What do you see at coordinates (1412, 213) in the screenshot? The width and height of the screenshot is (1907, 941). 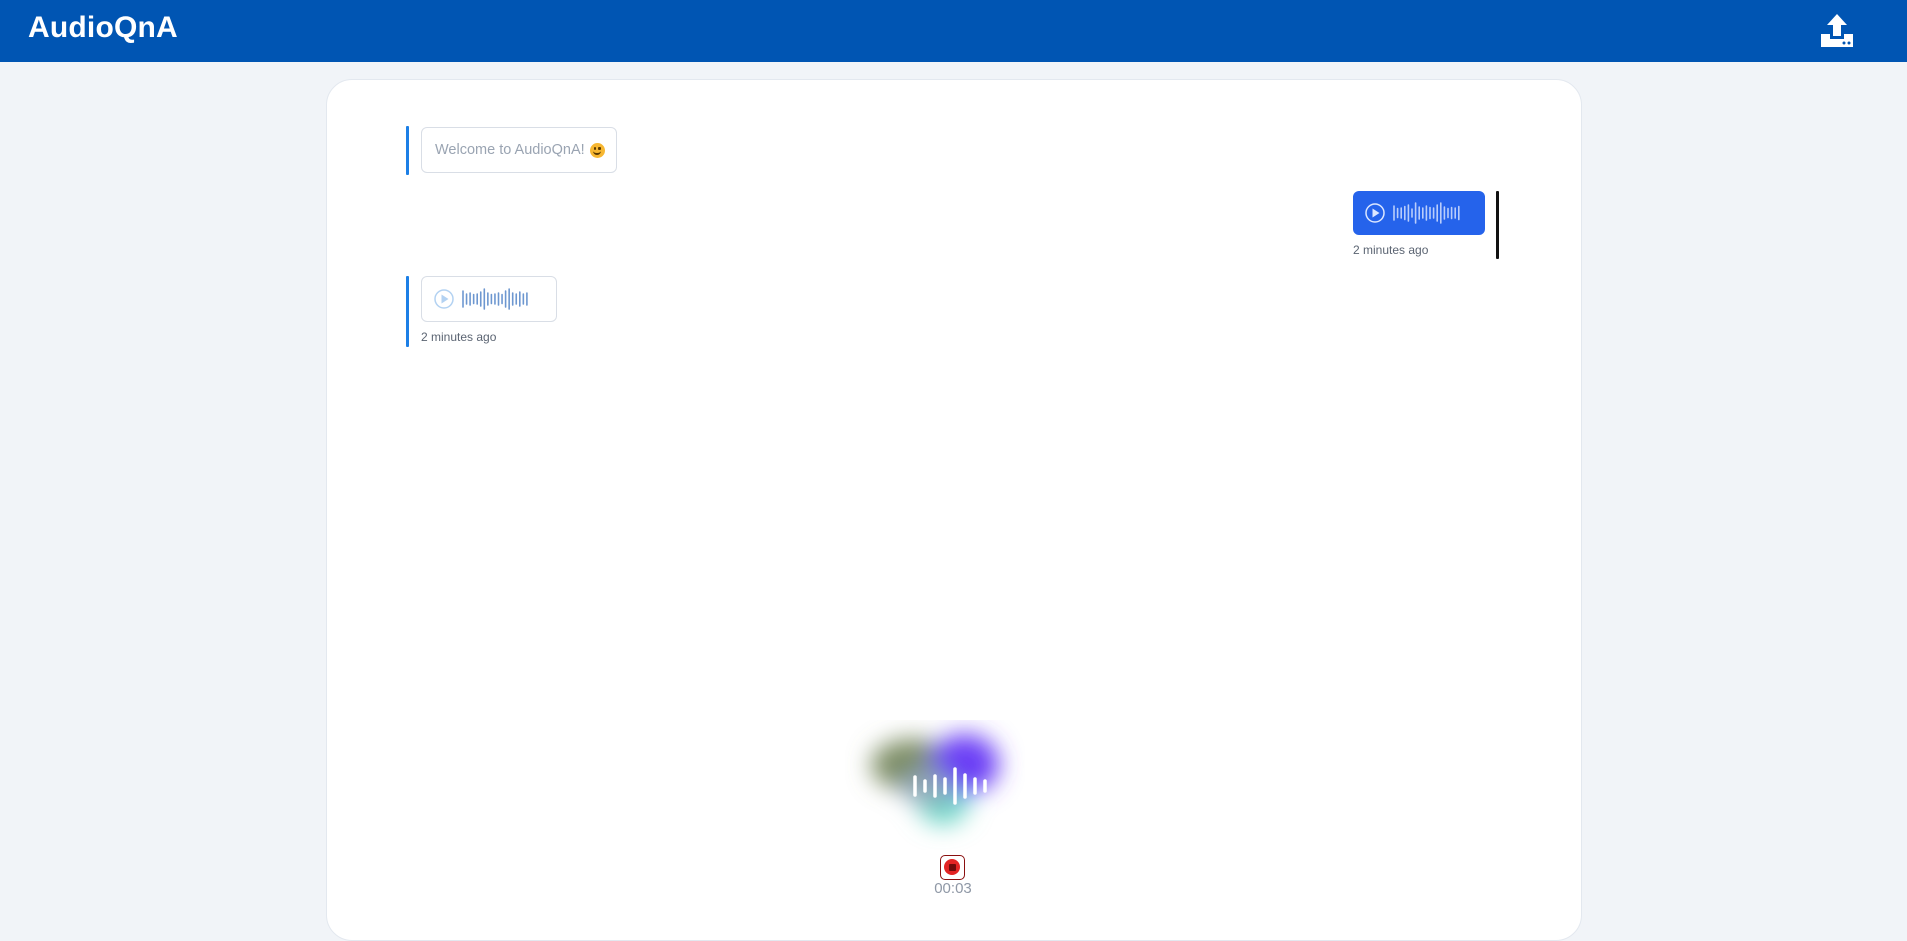 I see `user-audio-waveform` at bounding box center [1412, 213].